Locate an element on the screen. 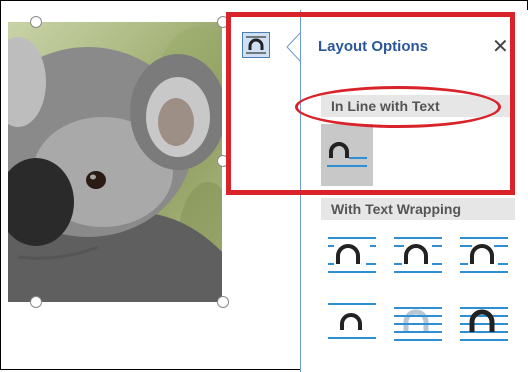 The image size is (528, 372). tight-wrap-option is located at coordinates (418, 255).